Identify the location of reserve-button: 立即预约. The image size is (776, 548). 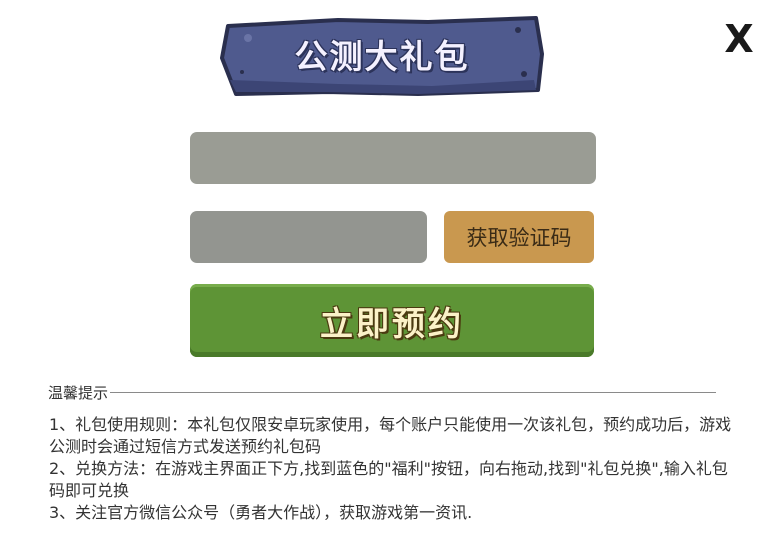
(392, 320).